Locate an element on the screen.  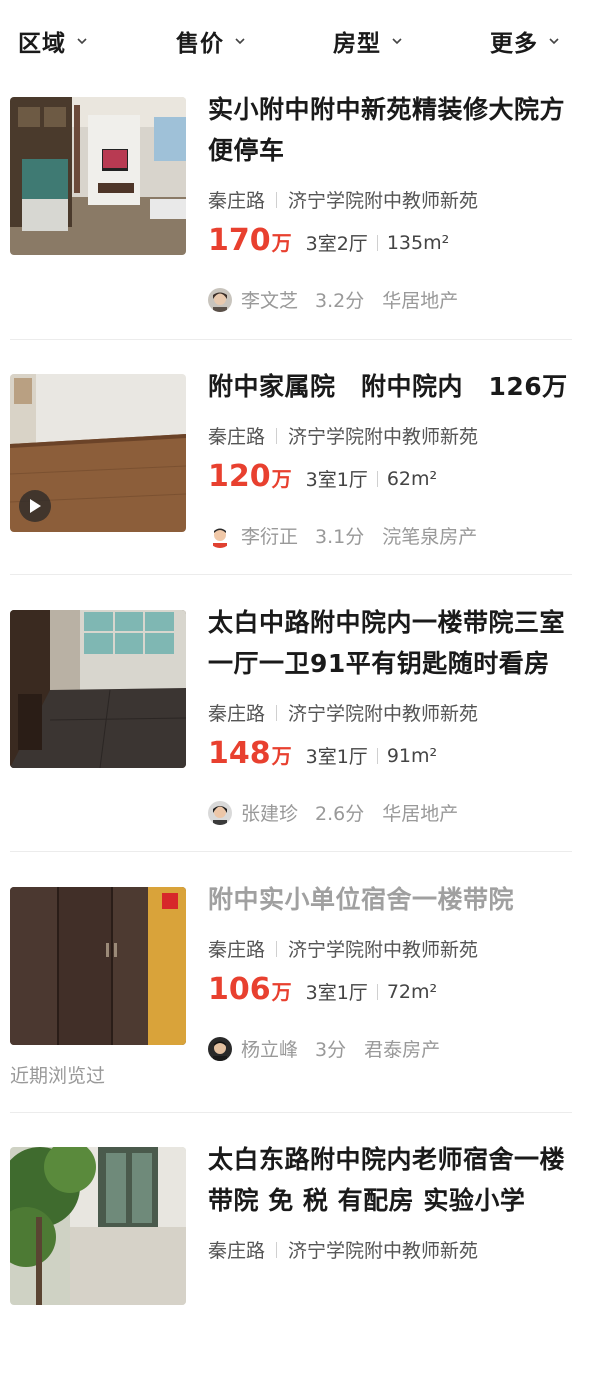
agent-score: 3.1分 is located at coordinates (340, 537).